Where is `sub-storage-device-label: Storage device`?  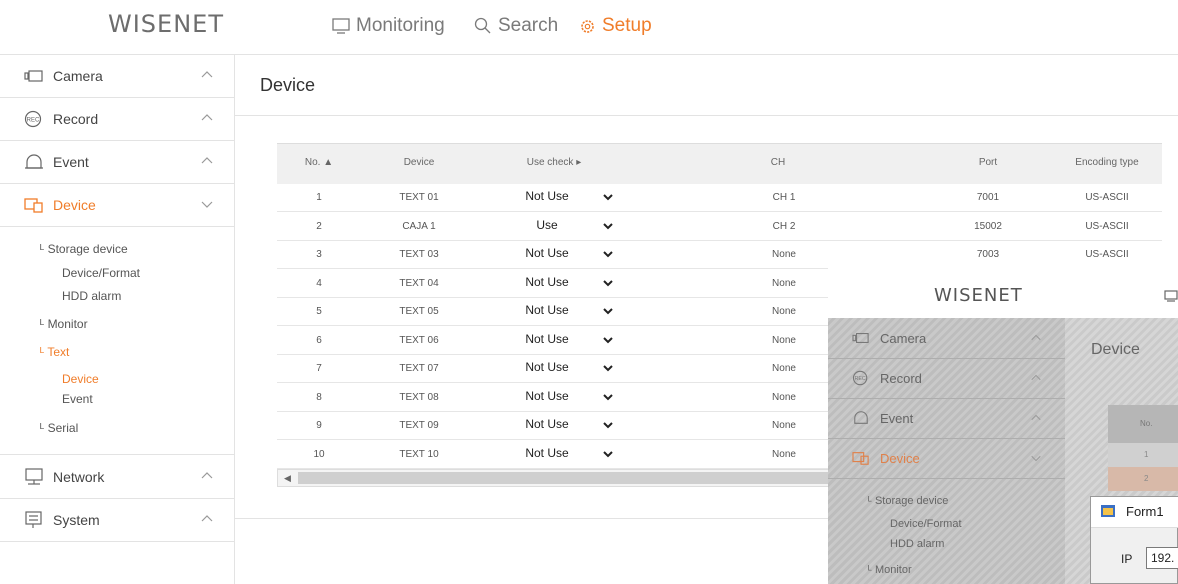 sub-storage-device-label: Storage device is located at coordinates (87, 249).